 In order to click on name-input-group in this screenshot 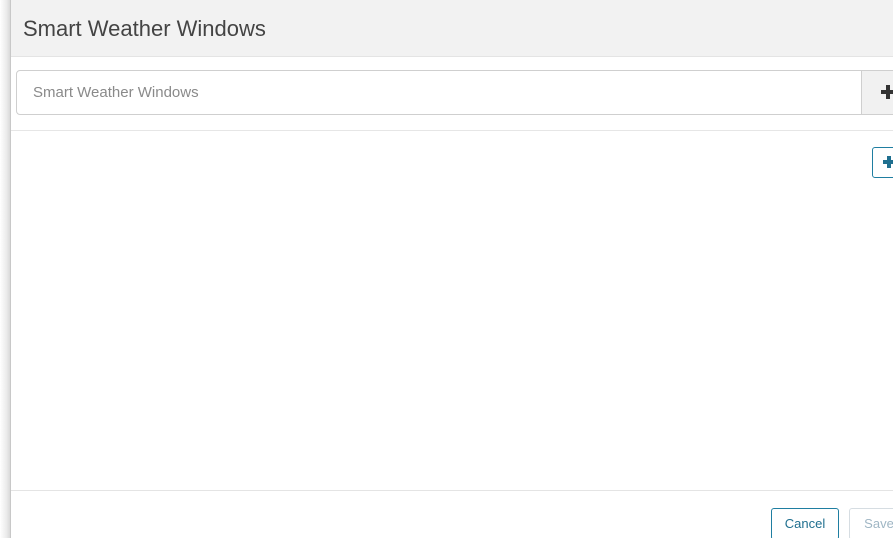, I will do `click(454, 92)`.